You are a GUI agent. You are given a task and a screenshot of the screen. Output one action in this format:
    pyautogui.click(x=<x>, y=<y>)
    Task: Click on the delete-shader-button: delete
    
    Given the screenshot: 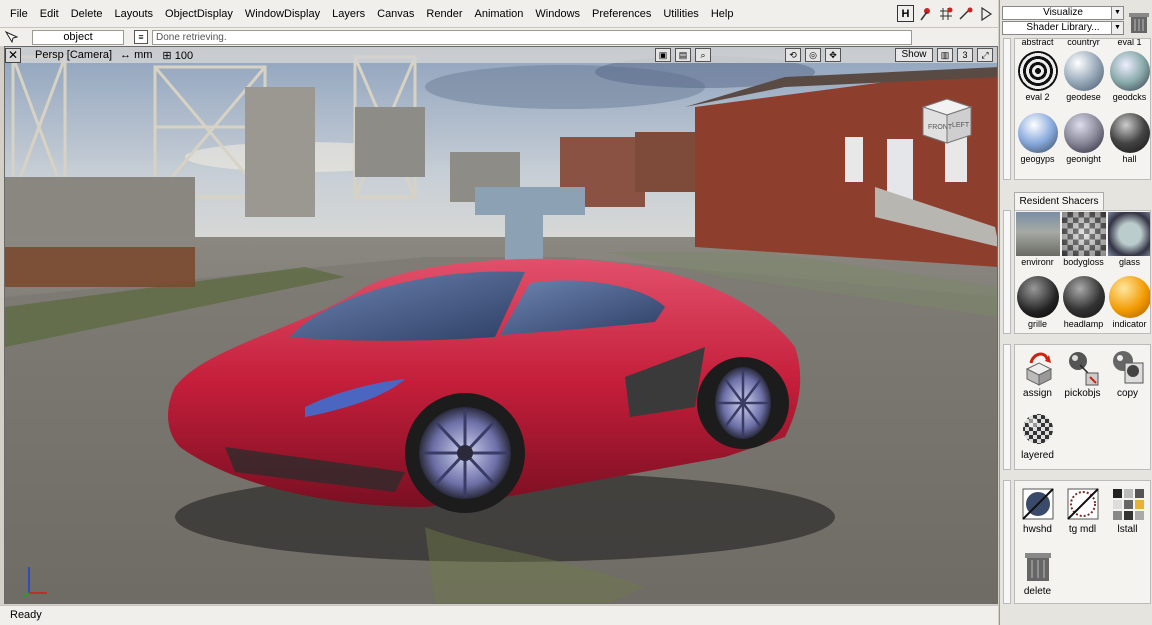 What is the action you would take?
    pyautogui.click(x=1037, y=574)
    